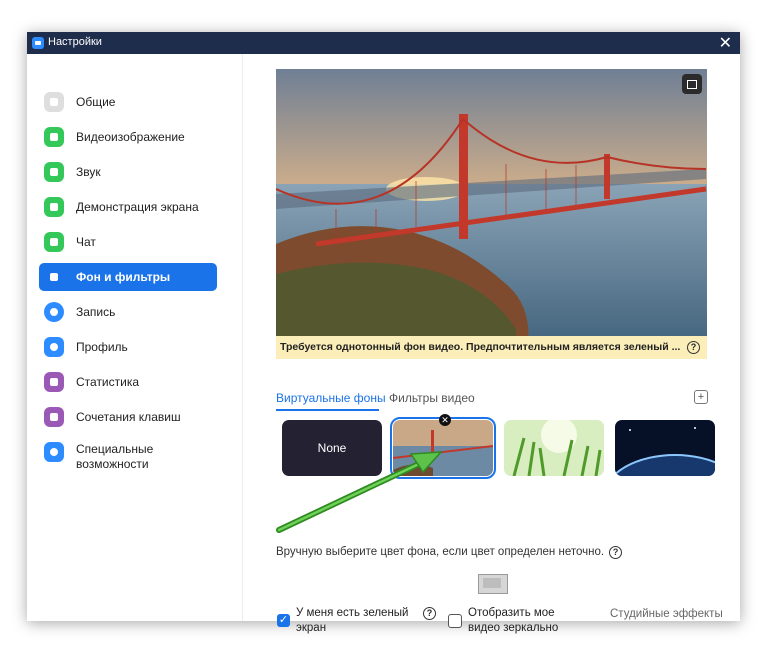 The image size is (768, 649). I want to click on studio-effects-link: Студийные эффекты, so click(666, 614).